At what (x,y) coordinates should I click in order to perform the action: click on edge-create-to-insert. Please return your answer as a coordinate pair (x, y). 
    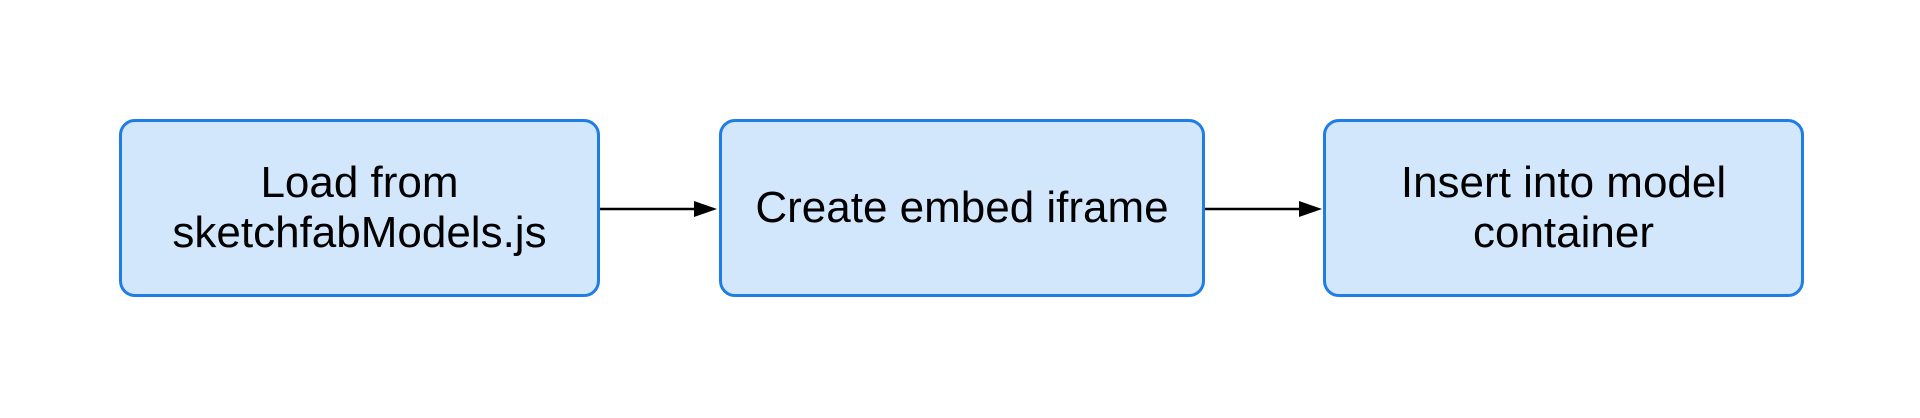
    Looking at the image, I should click on (1263, 209).